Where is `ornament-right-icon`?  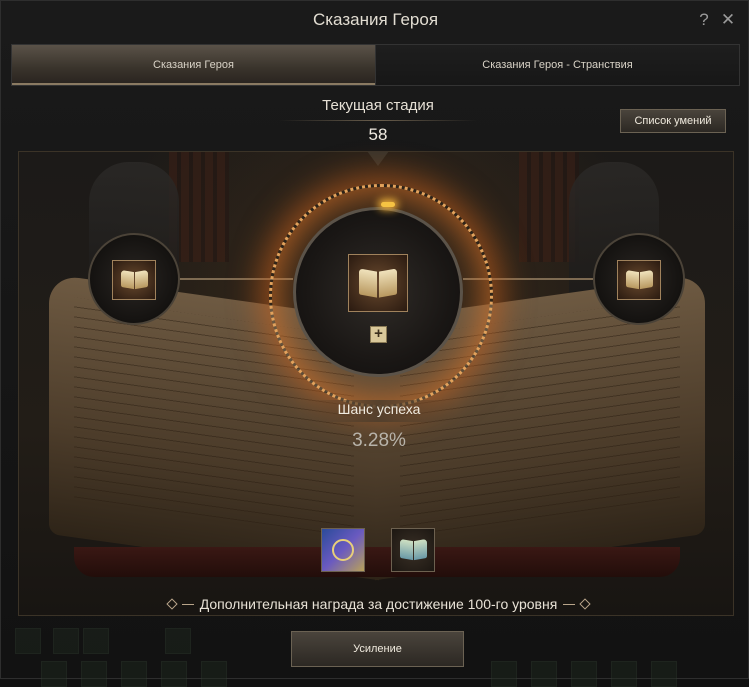
ornament-right-icon is located at coordinates (585, 604).